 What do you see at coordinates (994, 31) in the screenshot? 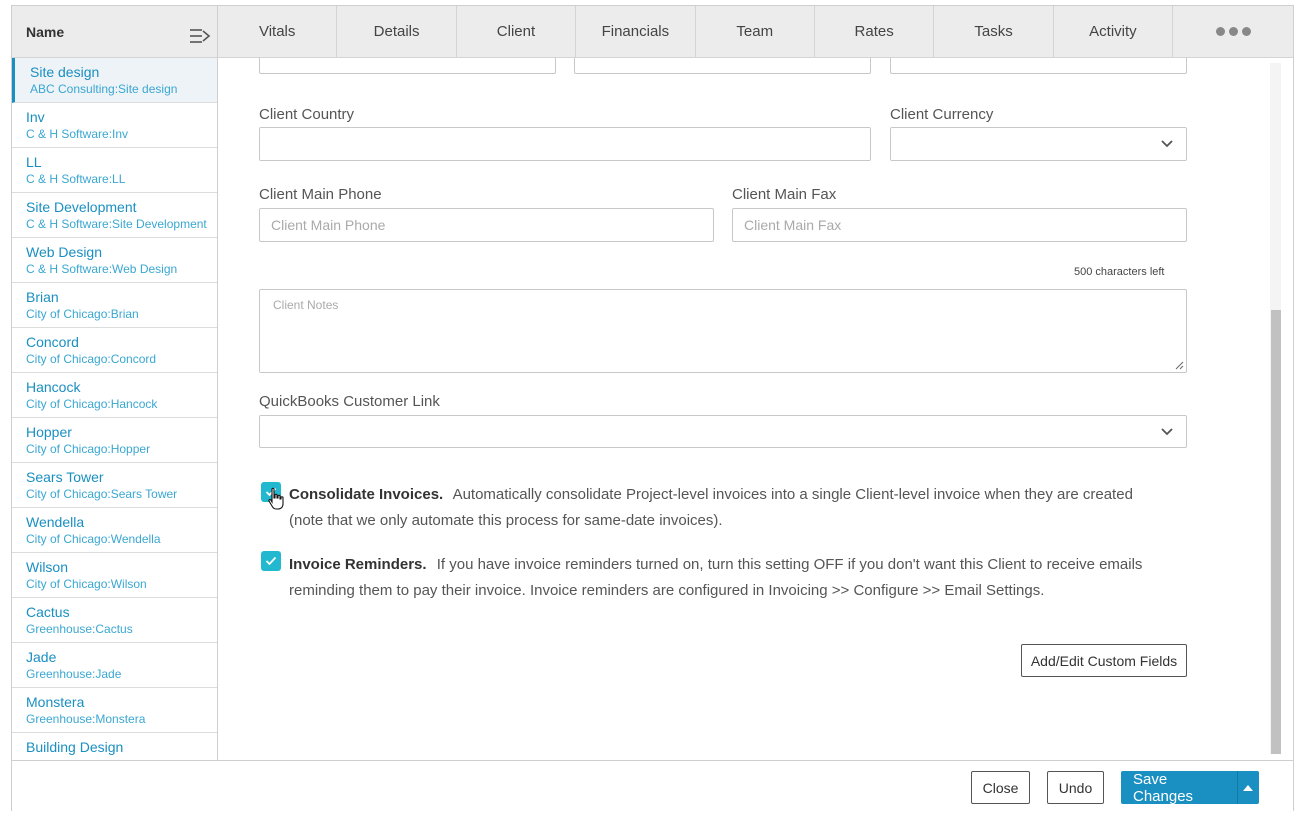
I see `tab-tasks: Tasks` at bounding box center [994, 31].